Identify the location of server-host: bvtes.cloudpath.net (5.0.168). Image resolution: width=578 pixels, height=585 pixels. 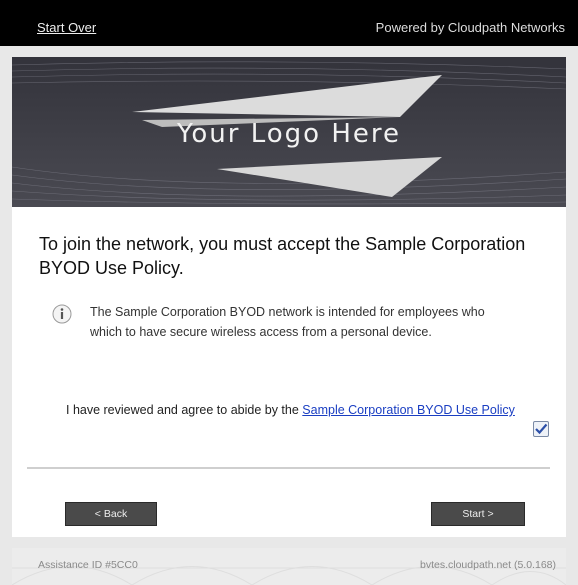
(487, 565).